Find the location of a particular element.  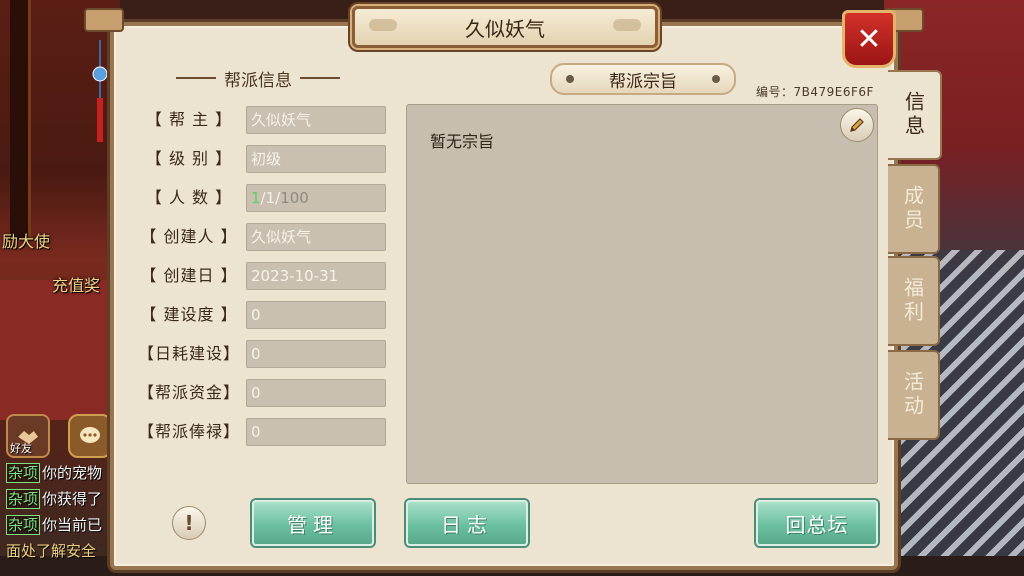

hud-label-recharge: 充值奖 is located at coordinates (76, 284).